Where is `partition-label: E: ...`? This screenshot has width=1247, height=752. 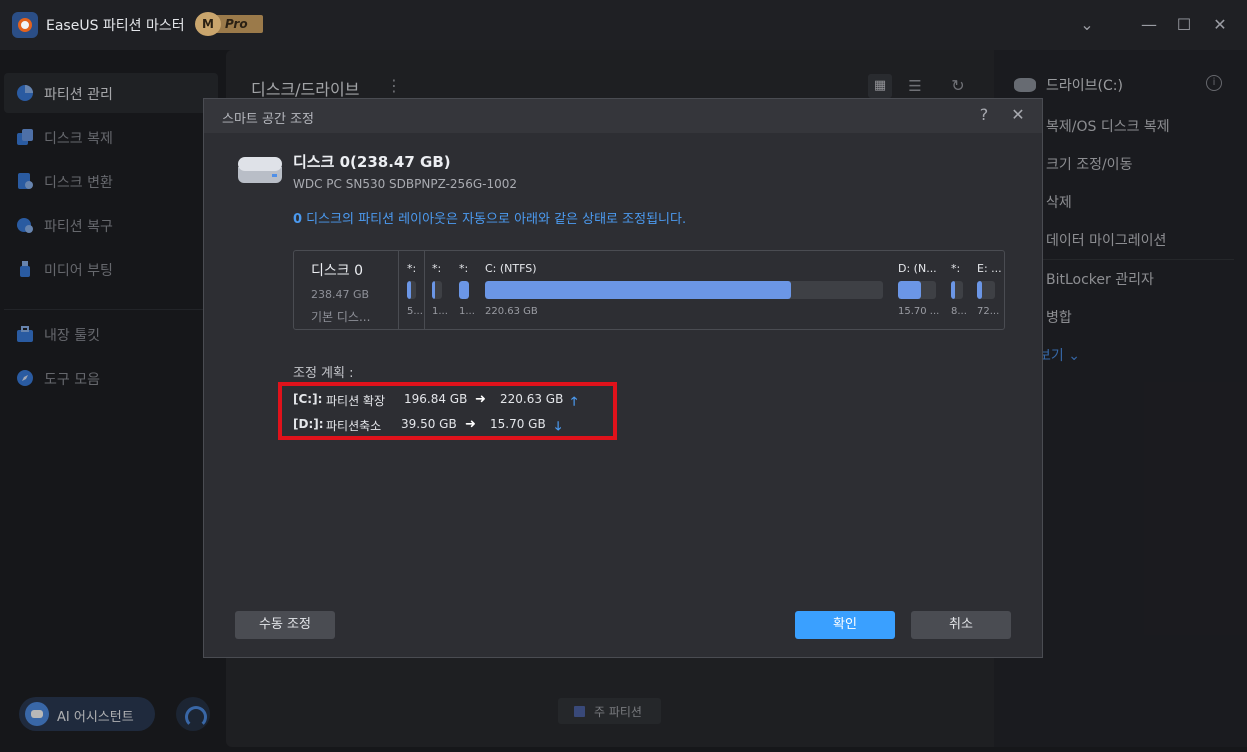 partition-label: E: ... is located at coordinates (989, 268).